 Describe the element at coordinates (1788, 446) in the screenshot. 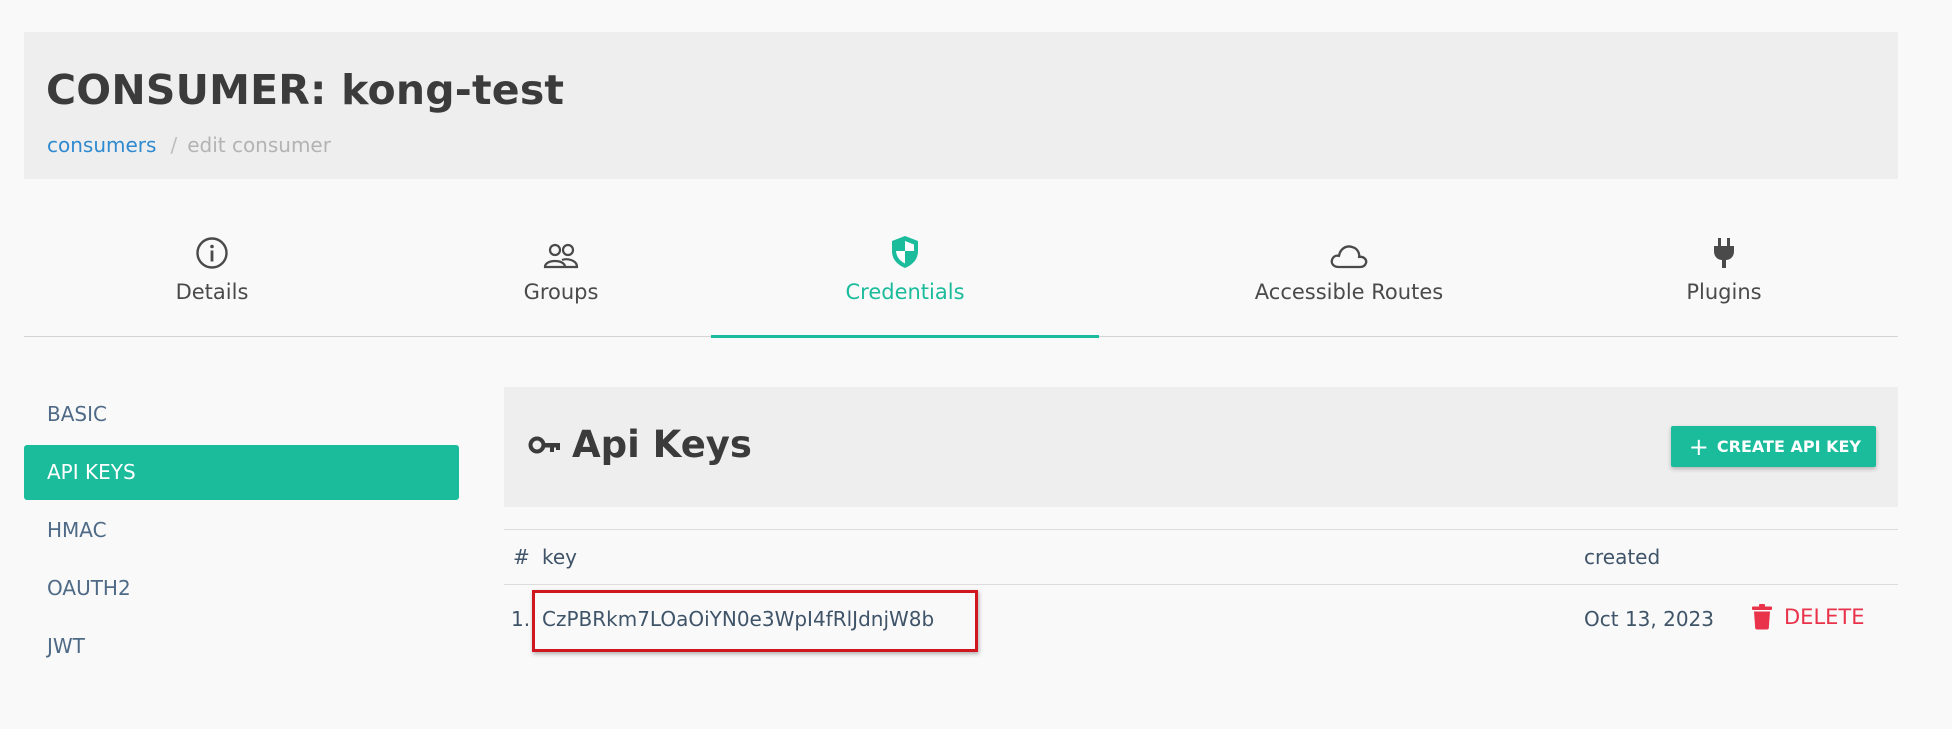

I see `create-api-key-label: CREATE API KEY` at that location.